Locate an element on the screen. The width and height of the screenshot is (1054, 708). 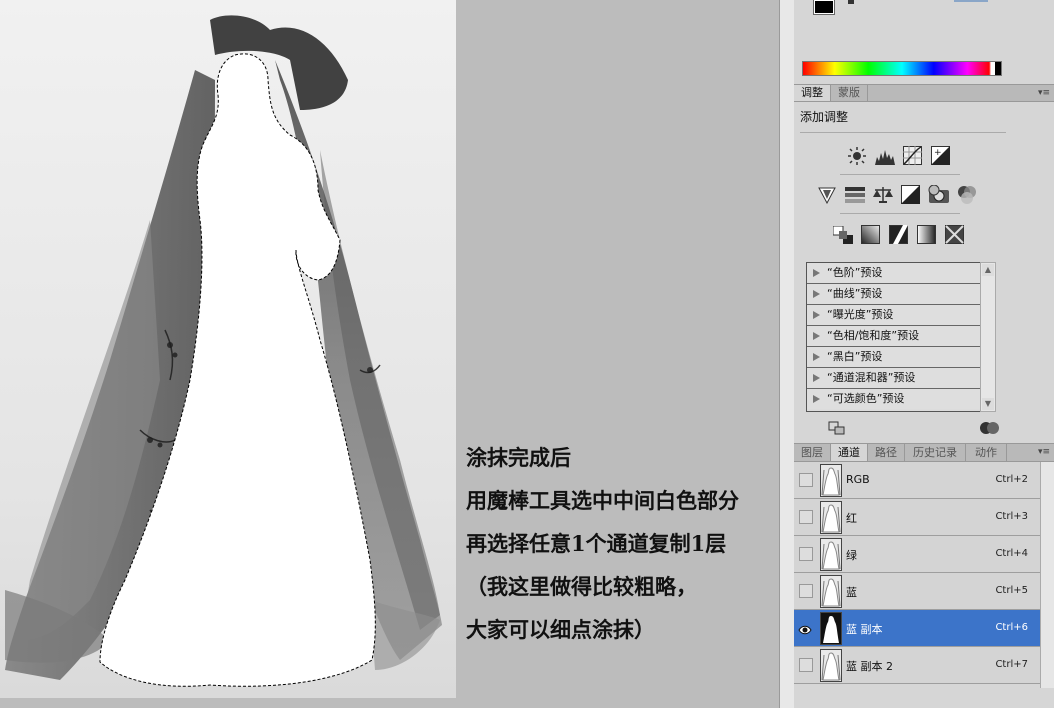
photo-filter-icon is located at coordinates (938, 194).